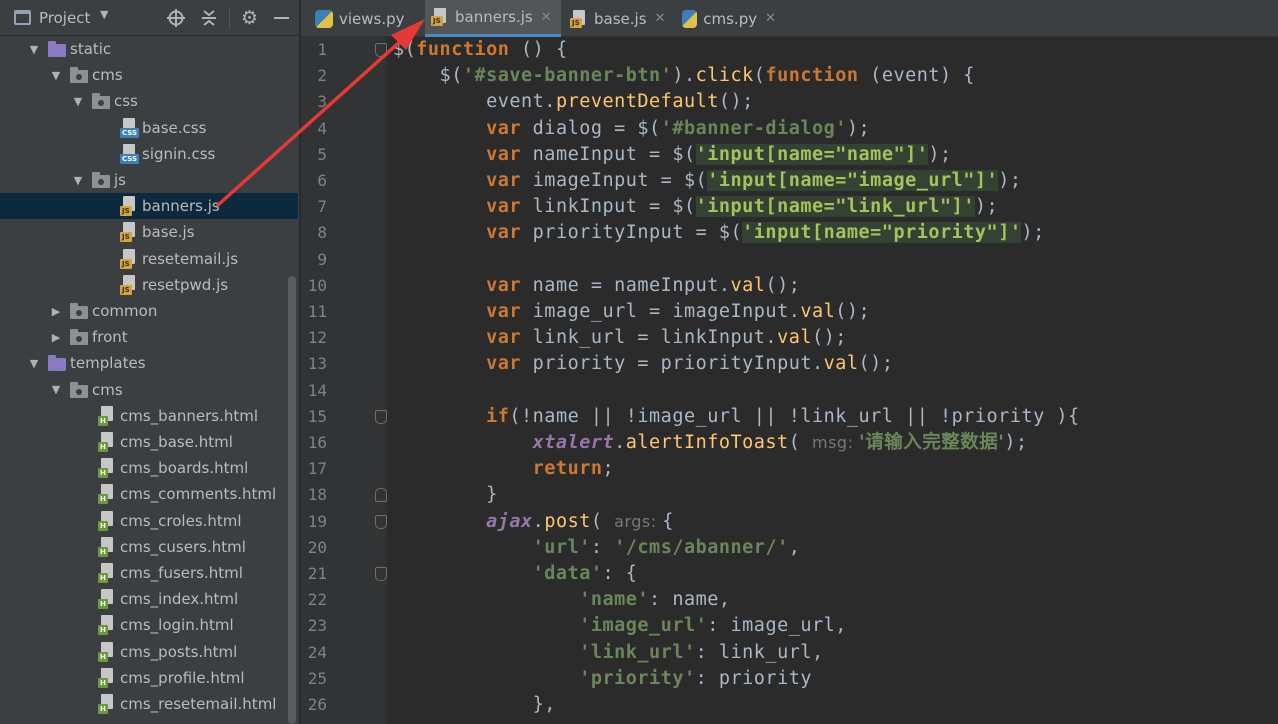 The width and height of the screenshot is (1278, 724). I want to click on collapse-all-icon, so click(209, 18).